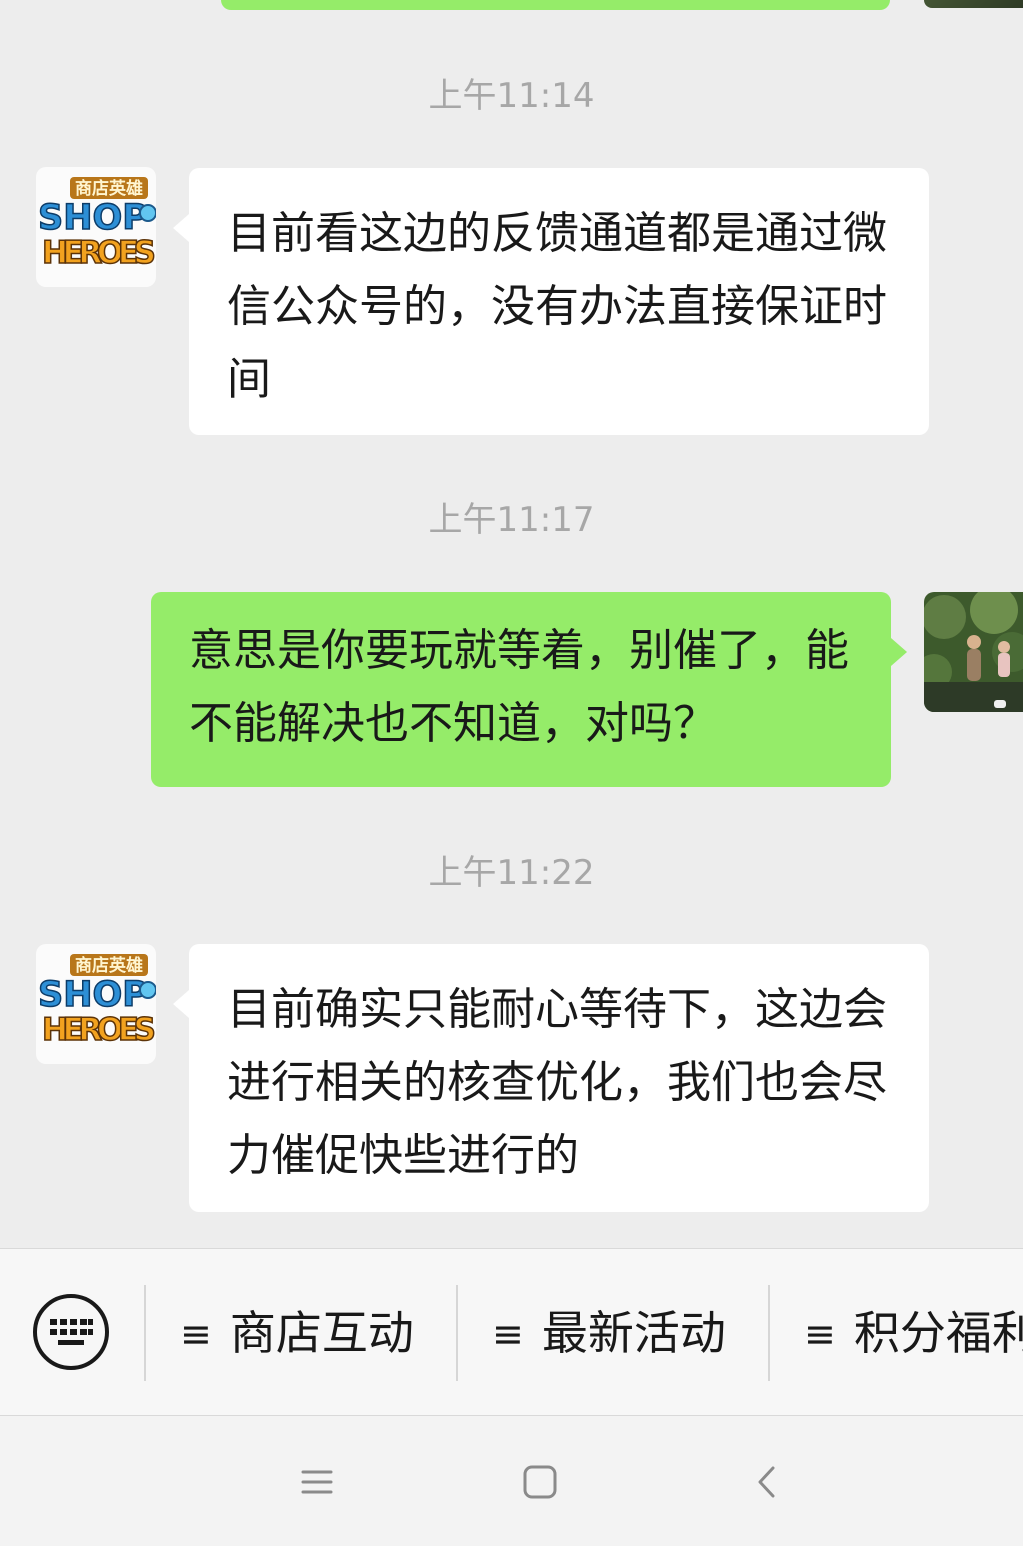  What do you see at coordinates (973, 652) in the screenshot?
I see `user-photo-avatar` at bounding box center [973, 652].